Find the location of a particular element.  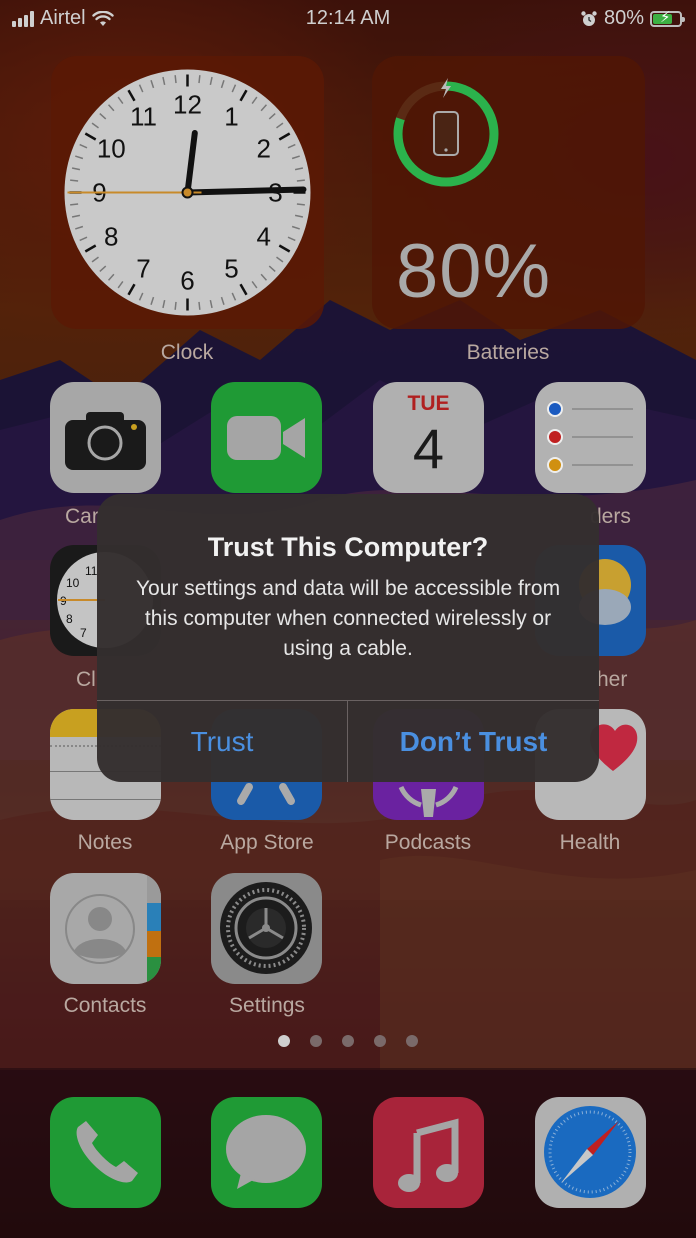

dock-app-messages is located at coordinates (266, 1152).